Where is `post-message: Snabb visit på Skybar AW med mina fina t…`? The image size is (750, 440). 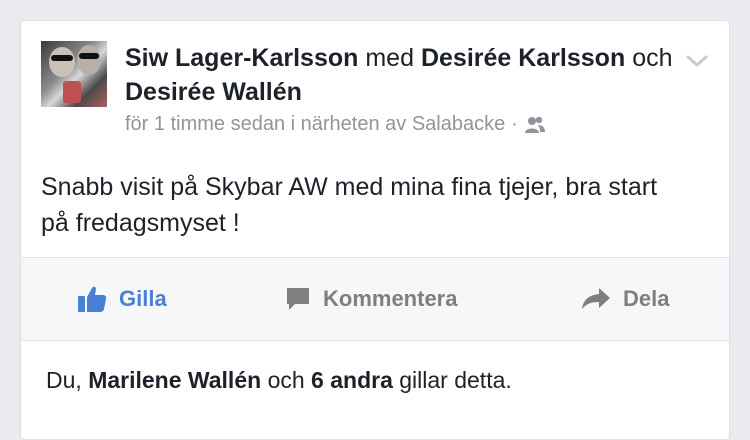 post-message: Snabb visit på Skybar AW med mina fina t… is located at coordinates (349, 205).